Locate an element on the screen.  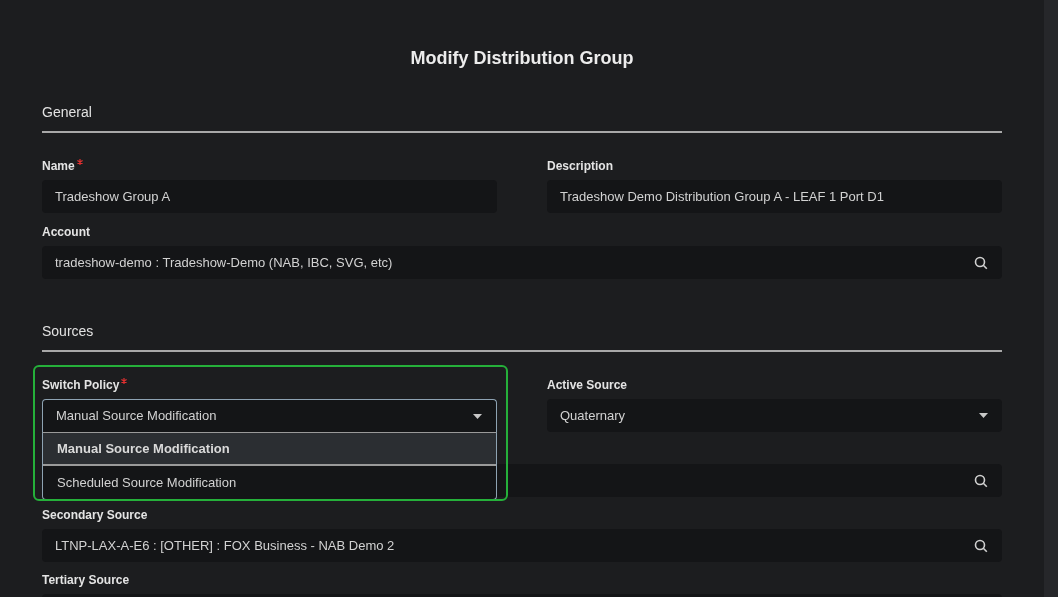
dropdown-option: Manual Source Modification is located at coordinates (269, 449).